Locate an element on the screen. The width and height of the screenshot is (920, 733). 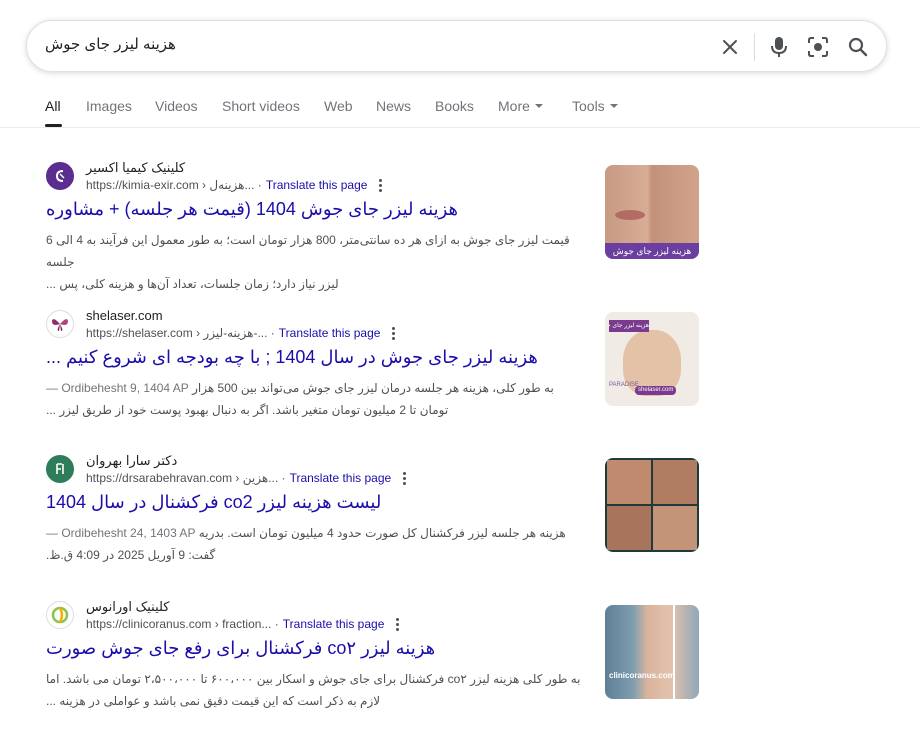
result-url-text: https://drsarabehravan.com is located at coordinates (159, 478).